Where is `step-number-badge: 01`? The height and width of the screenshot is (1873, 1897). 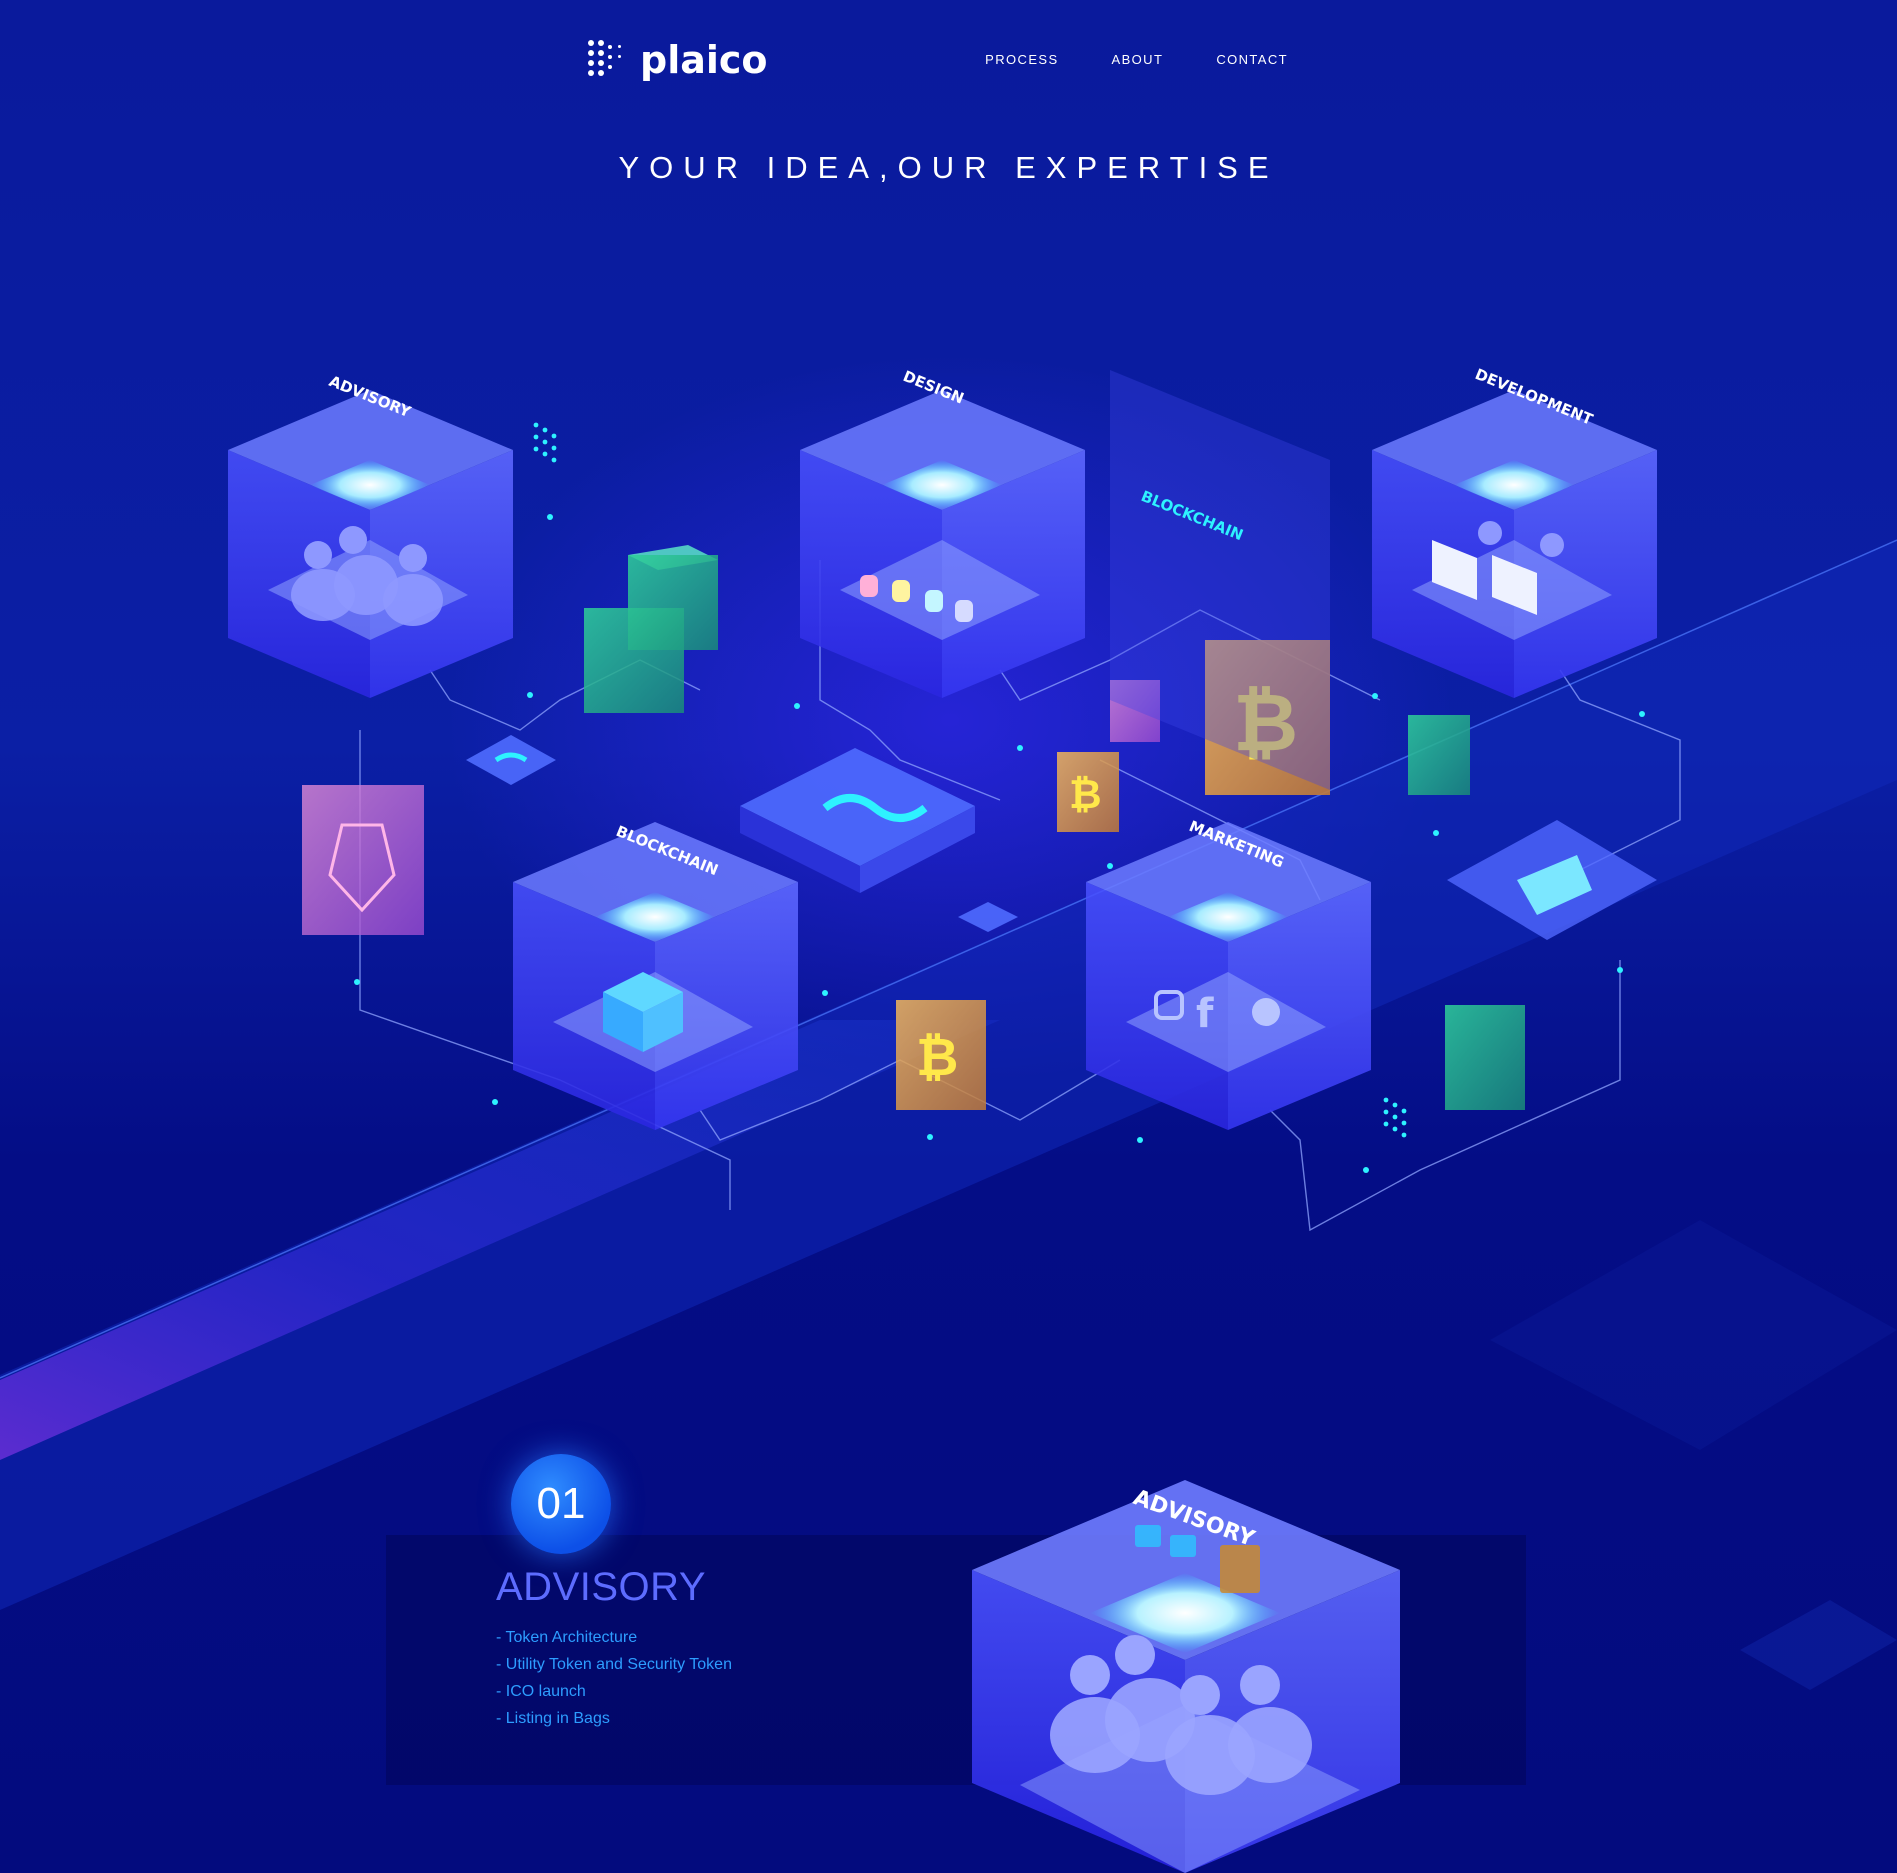
step-number-badge: 01 is located at coordinates (561, 1504).